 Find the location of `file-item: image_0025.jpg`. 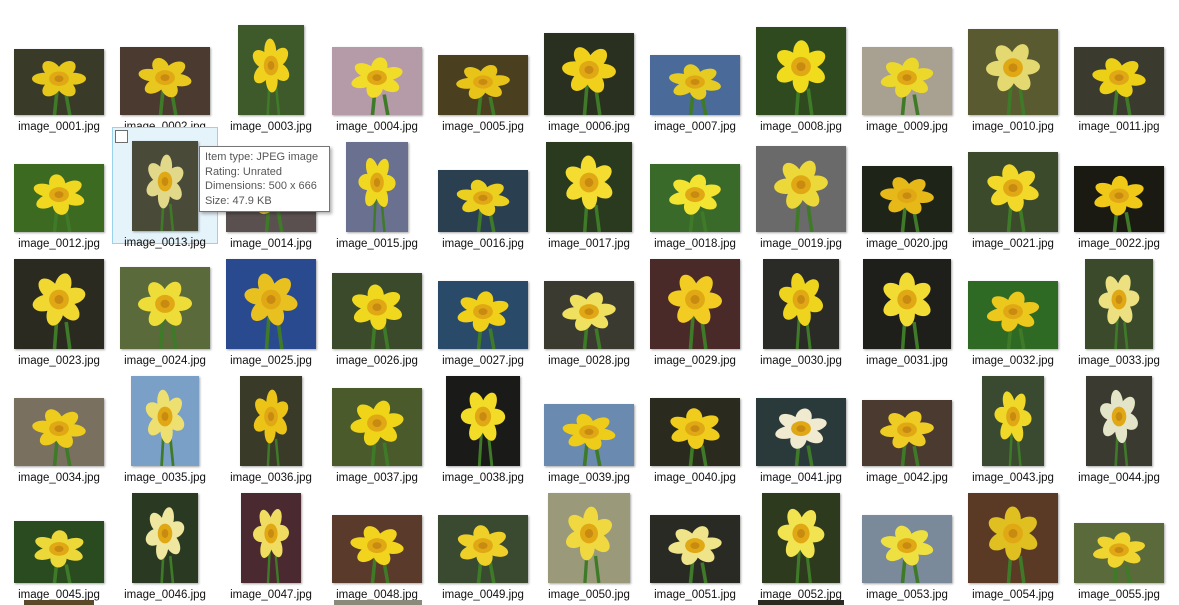

file-item: image_0025.jpg is located at coordinates (271, 305).